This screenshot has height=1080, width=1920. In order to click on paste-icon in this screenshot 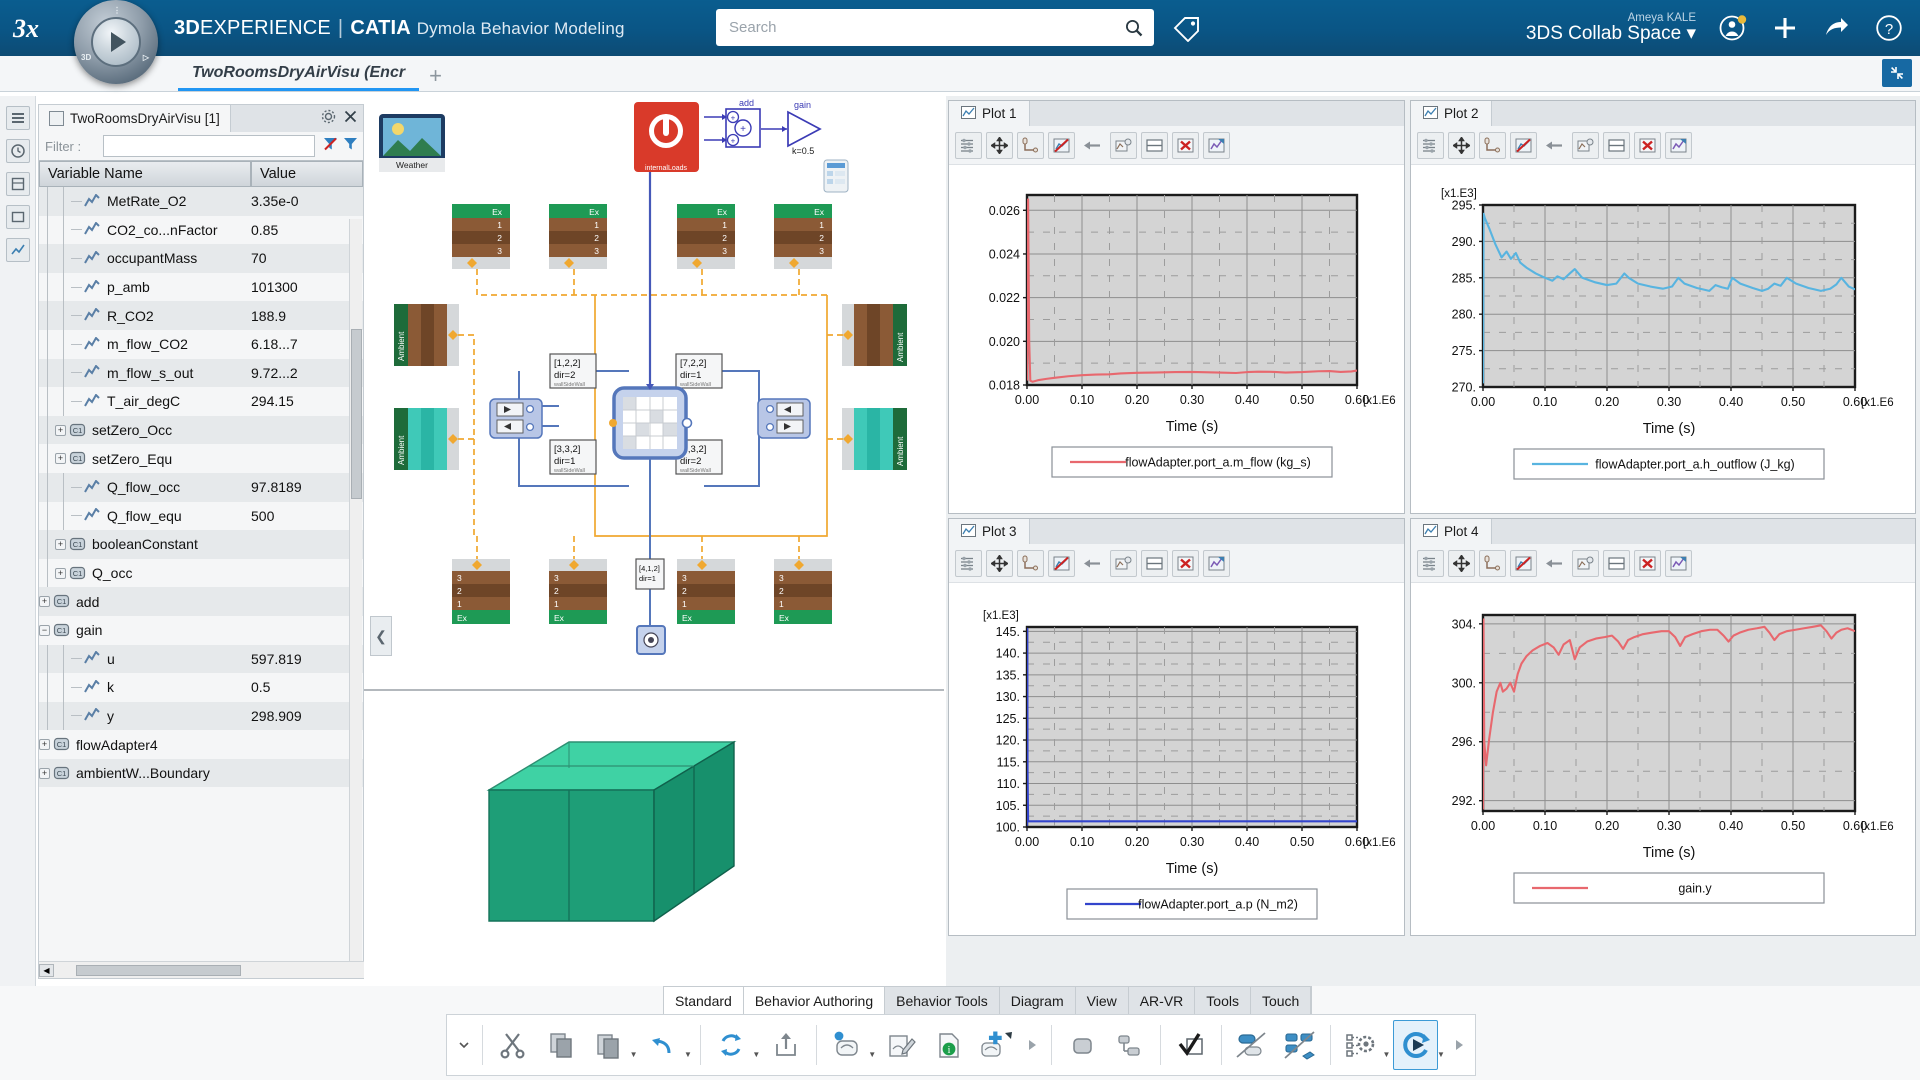, I will do `click(608, 1045)`.